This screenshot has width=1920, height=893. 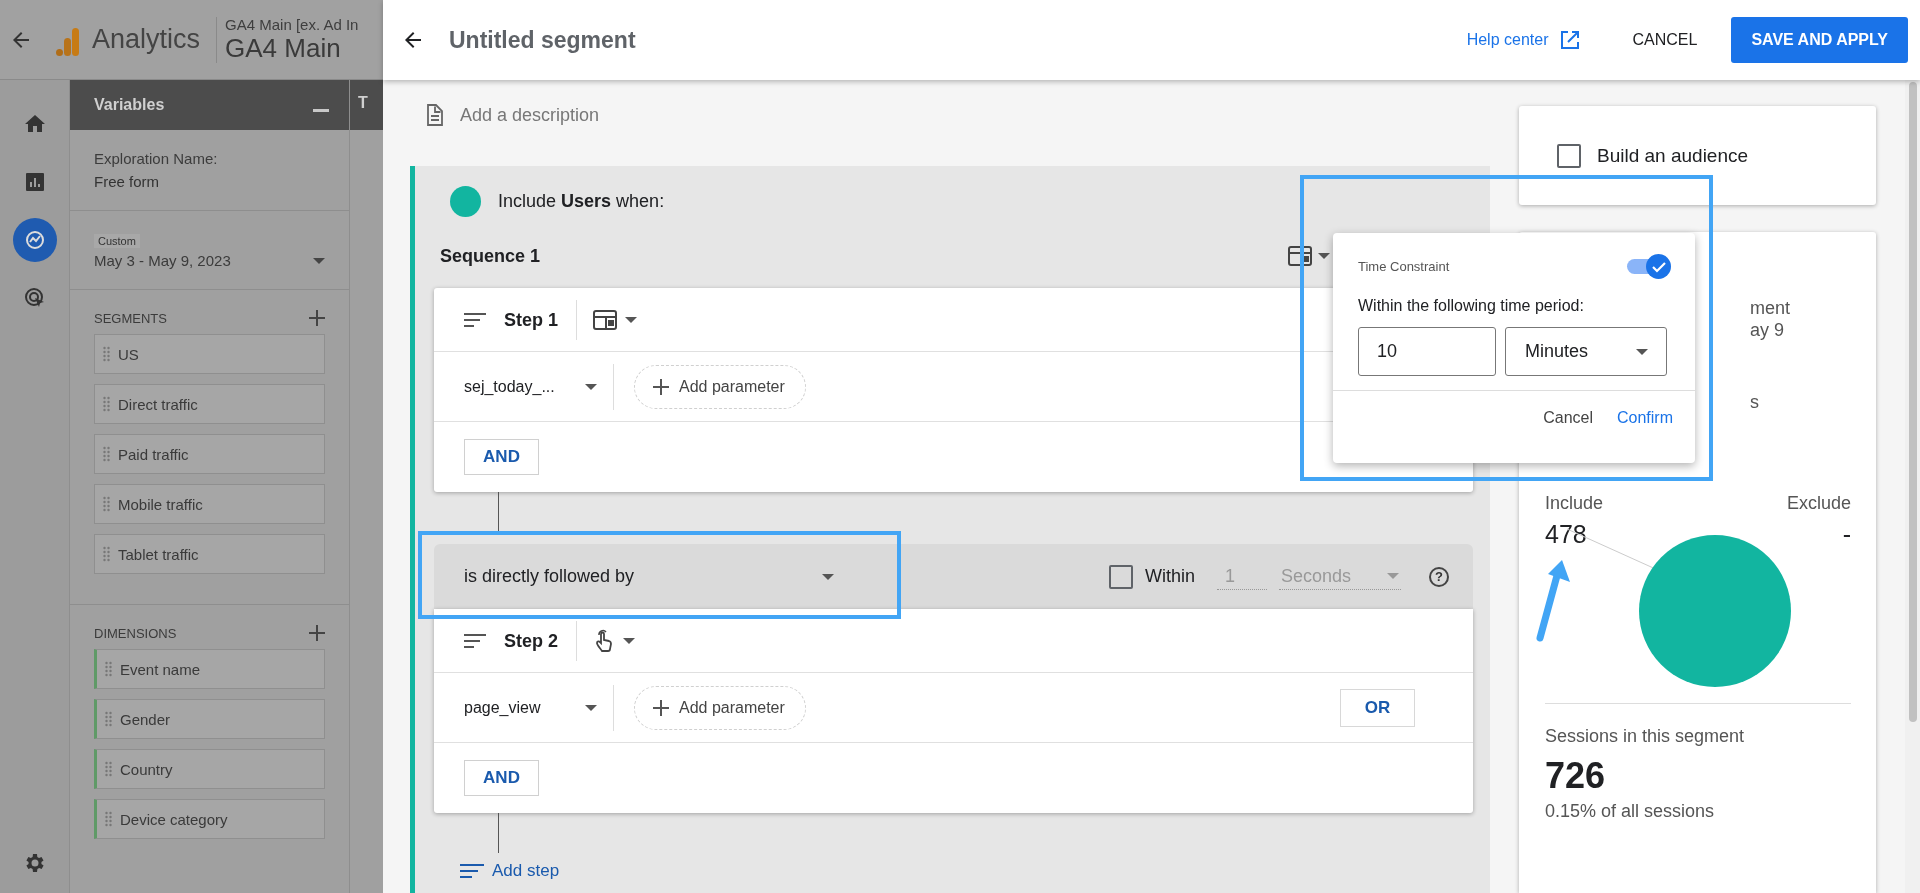 I want to click on date-badge: Custom, so click(x=117, y=241).